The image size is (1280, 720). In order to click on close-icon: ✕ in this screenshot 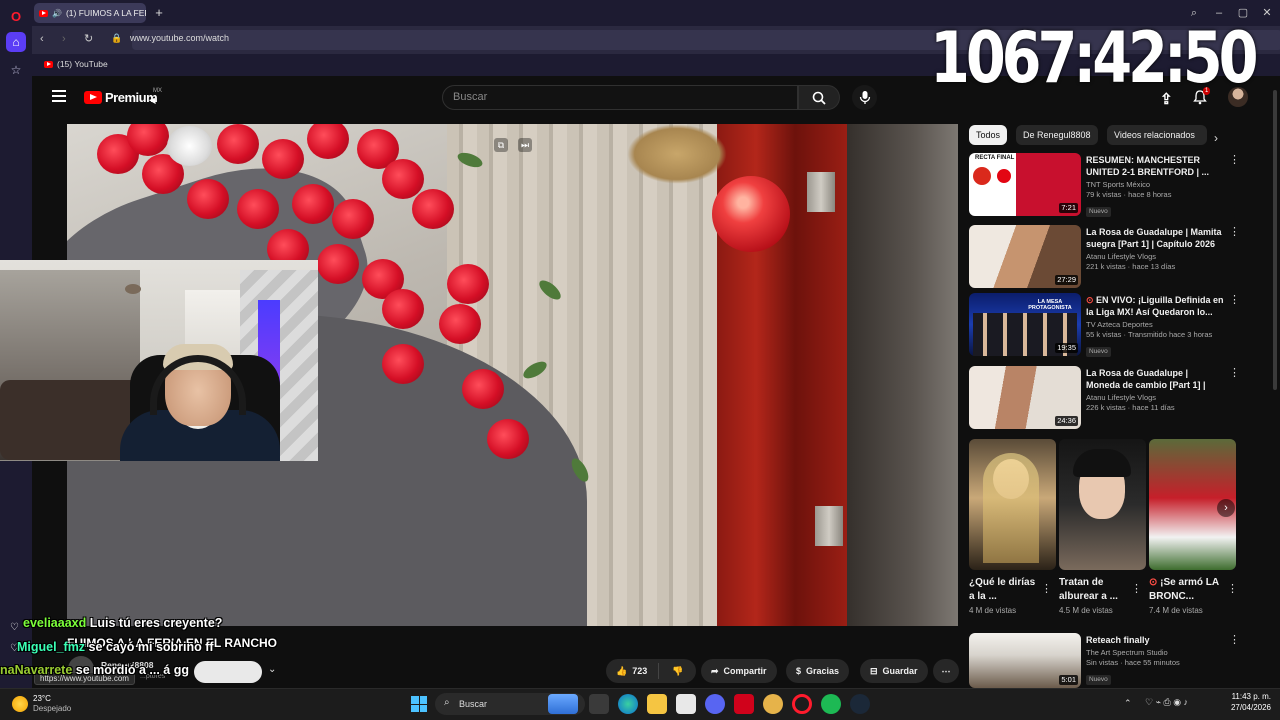, I will do `click(1267, 13)`.